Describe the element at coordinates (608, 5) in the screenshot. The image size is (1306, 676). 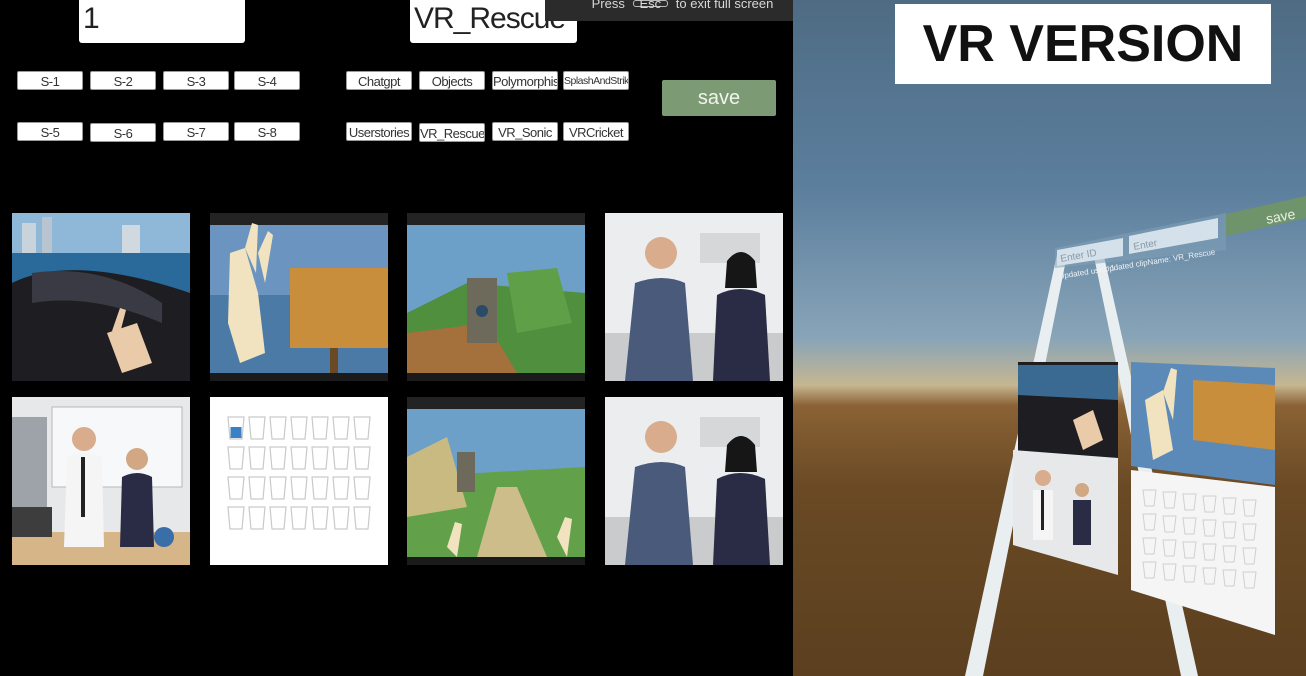
I see `fullscreen-press-text: Press` at that location.